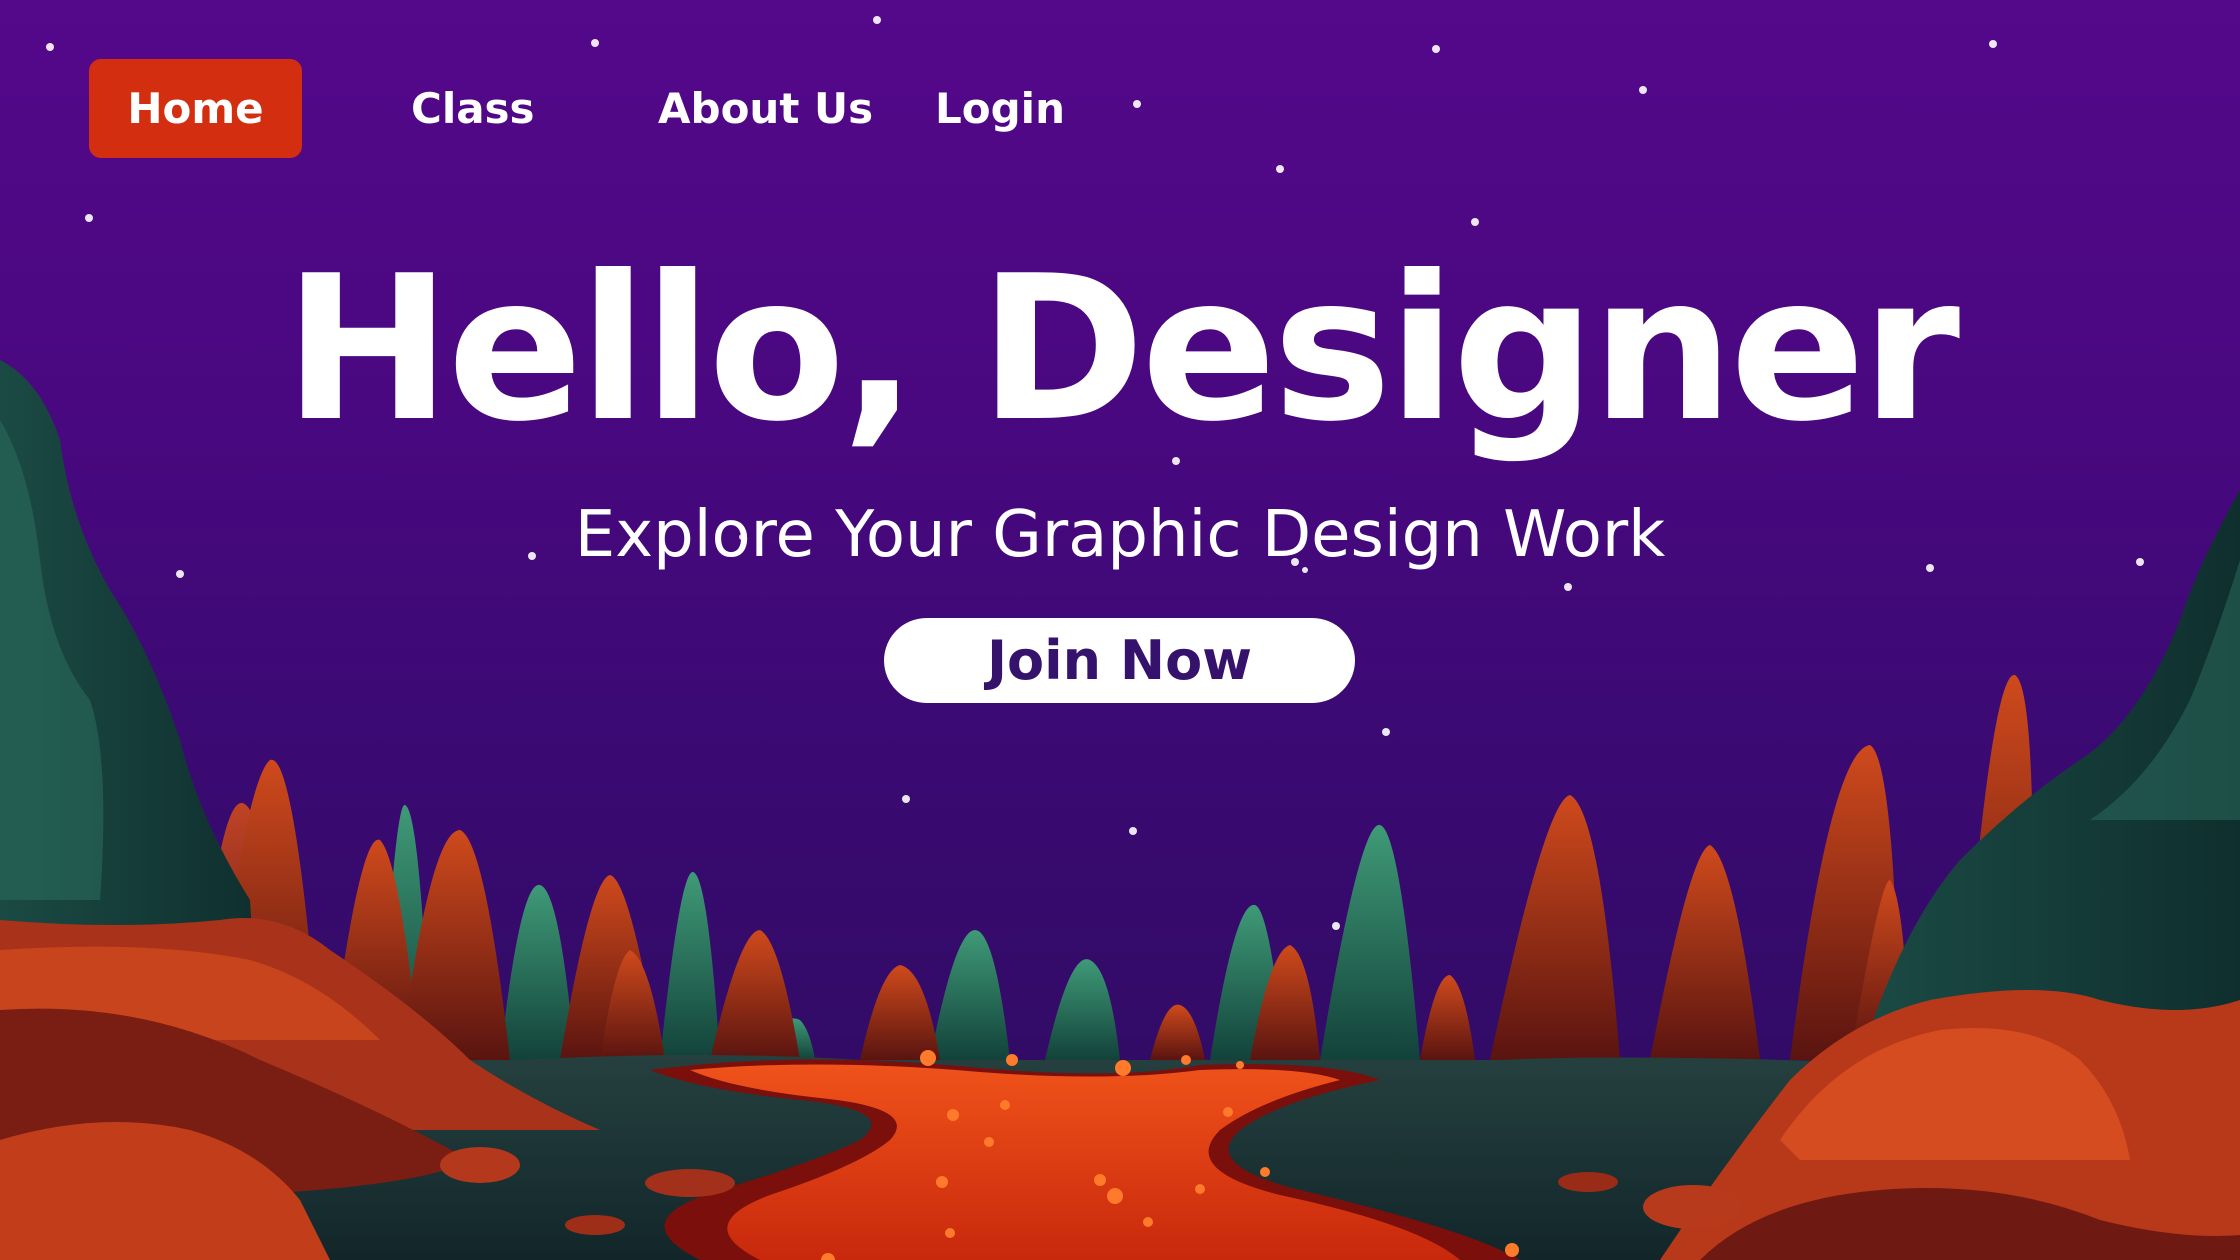  I want to click on nav-class-link: Class, so click(473, 108).